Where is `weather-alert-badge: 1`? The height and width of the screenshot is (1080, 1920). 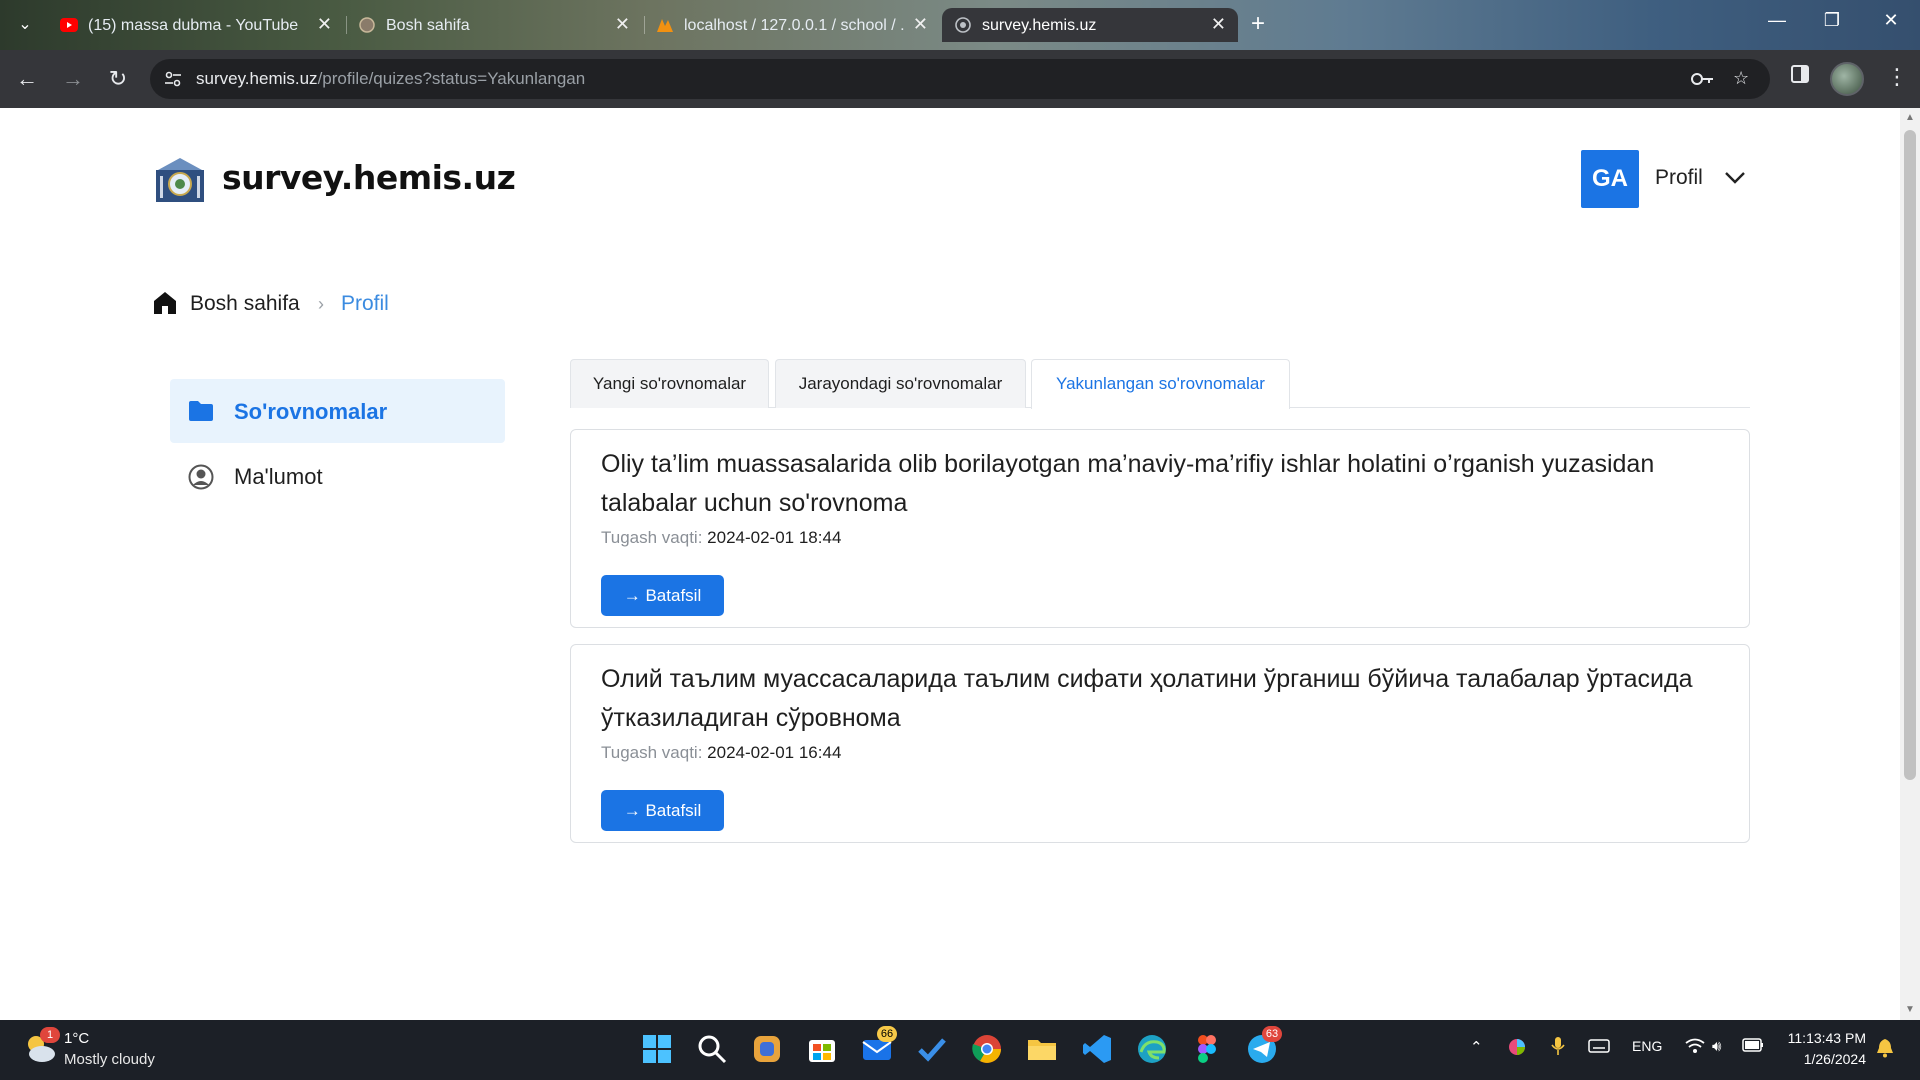
weather-alert-badge: 1 is located at coordinates (50, 1035).